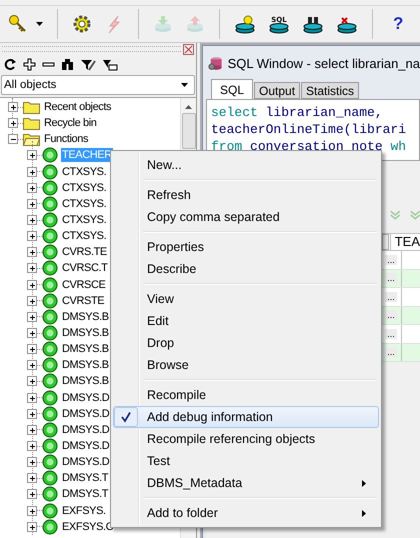  Describe the element at coordinates (189, 131) in the screenshot. I see `scroll-thumb` at that location.